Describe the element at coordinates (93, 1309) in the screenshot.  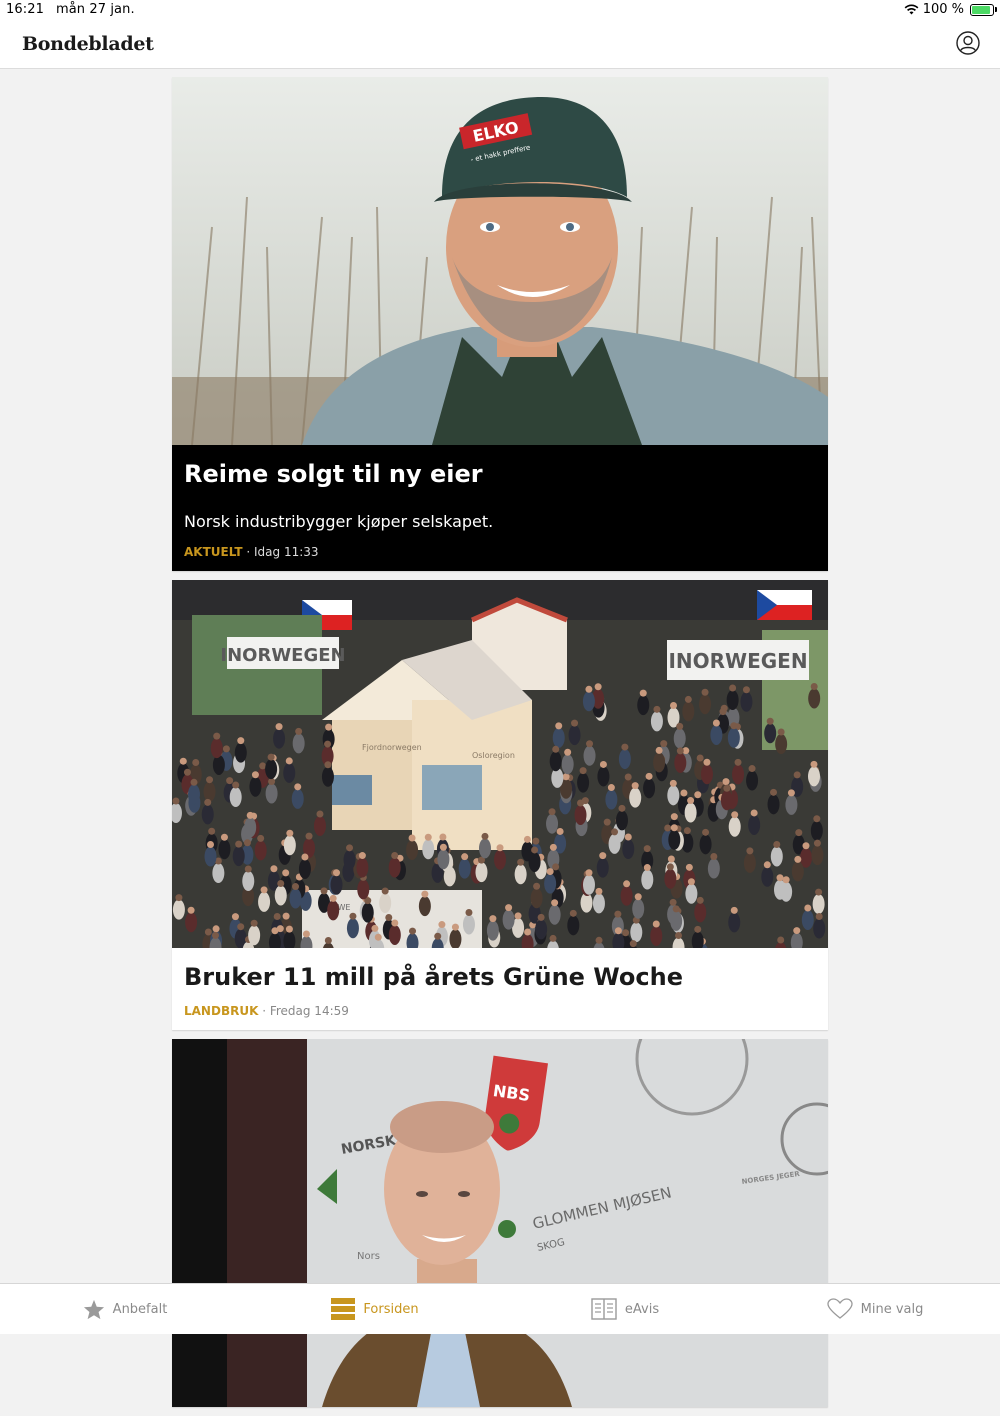
I see `star-icon` at that location.